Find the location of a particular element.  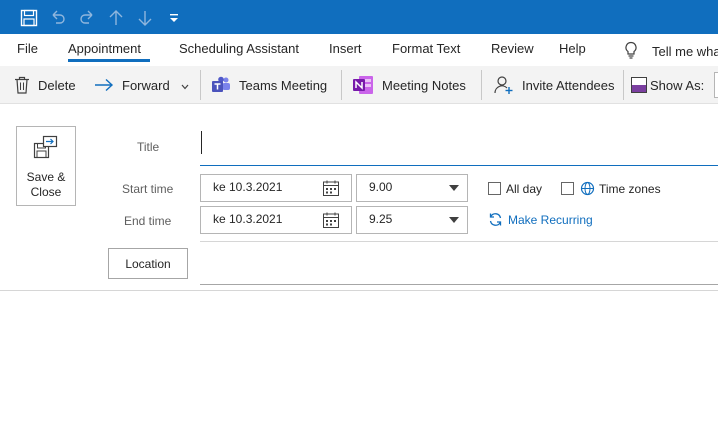

add-person-icon is located at coordinates (504, 85).